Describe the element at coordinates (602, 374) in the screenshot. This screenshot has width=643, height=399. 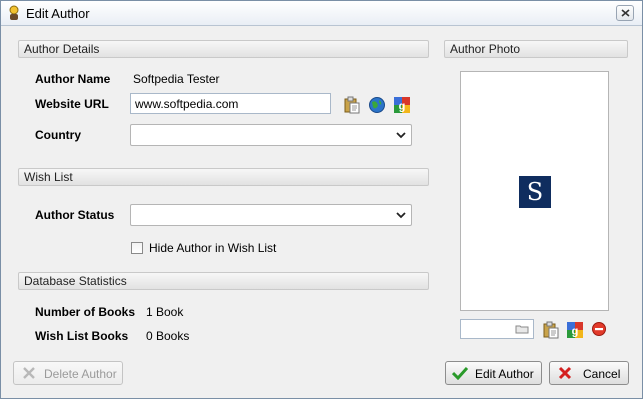
I see `cancel-label: Cancel` at that location.